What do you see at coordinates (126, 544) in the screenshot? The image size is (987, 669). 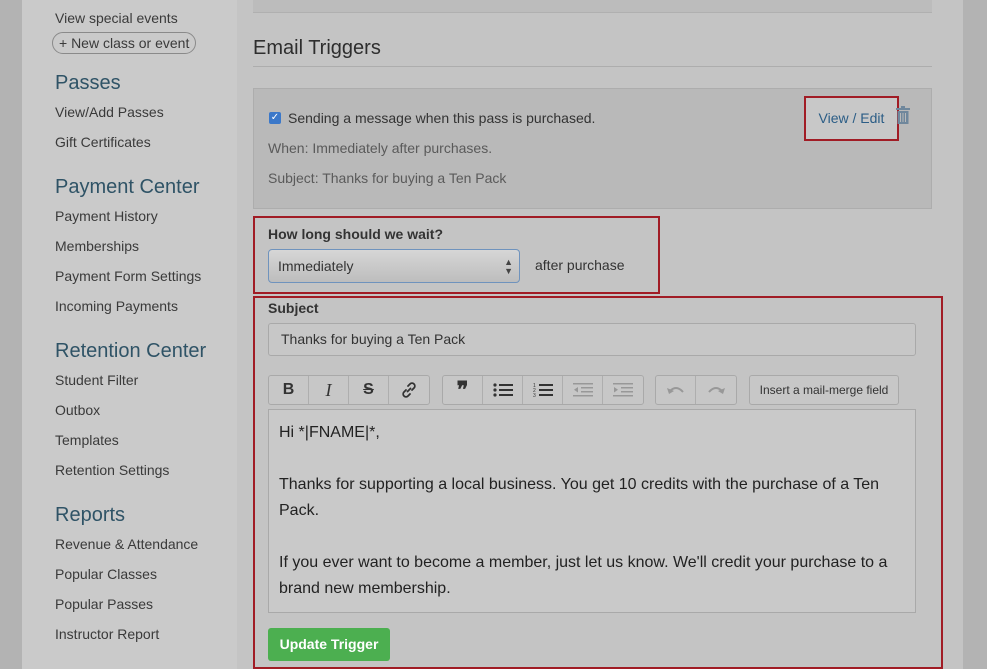 I see `sidebar-item-revenue-attendance: Revenue & Attendance` at bounding box center [126, 544].